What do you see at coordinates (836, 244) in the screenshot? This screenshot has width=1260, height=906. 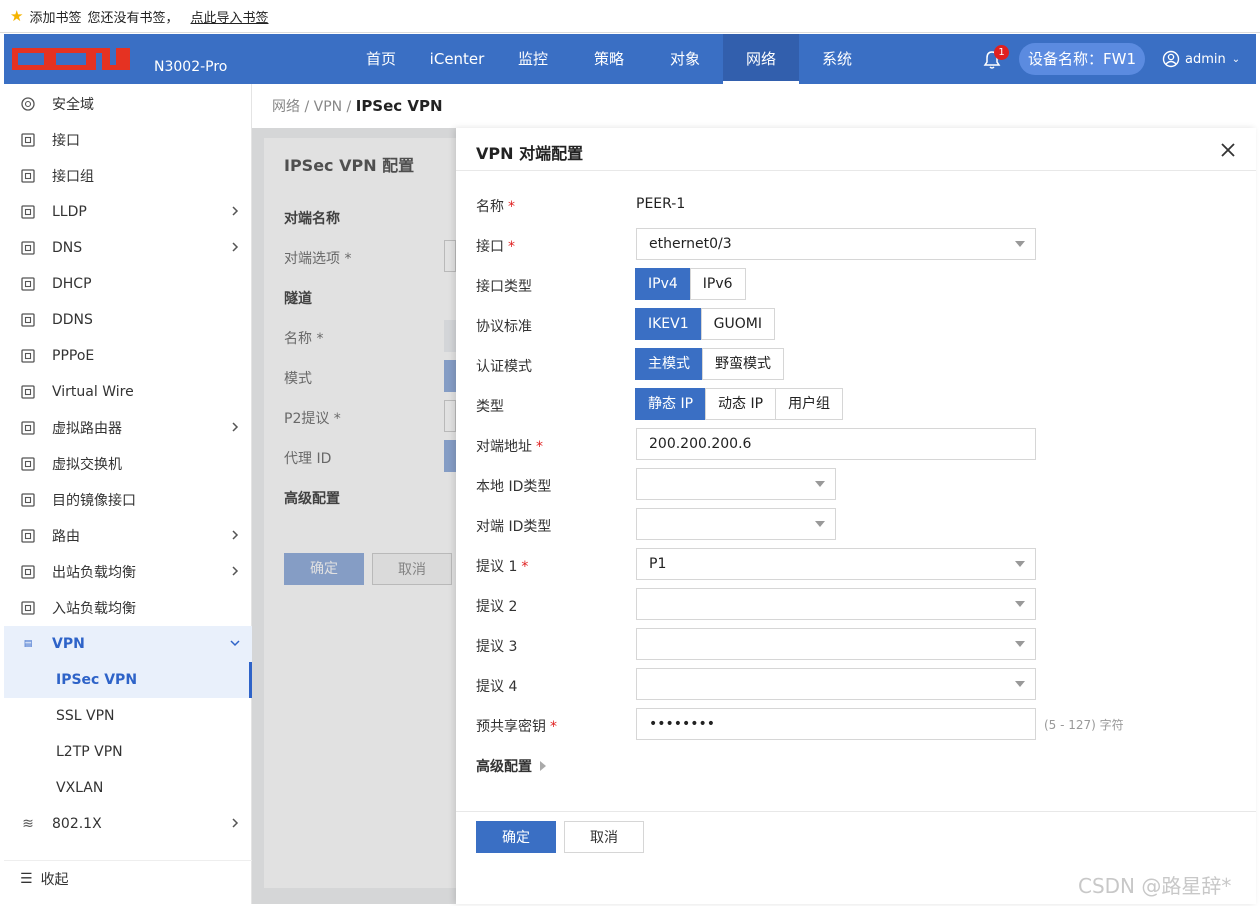 I see `interface-select: ethernet0/3` at bounding box center [836, 244].